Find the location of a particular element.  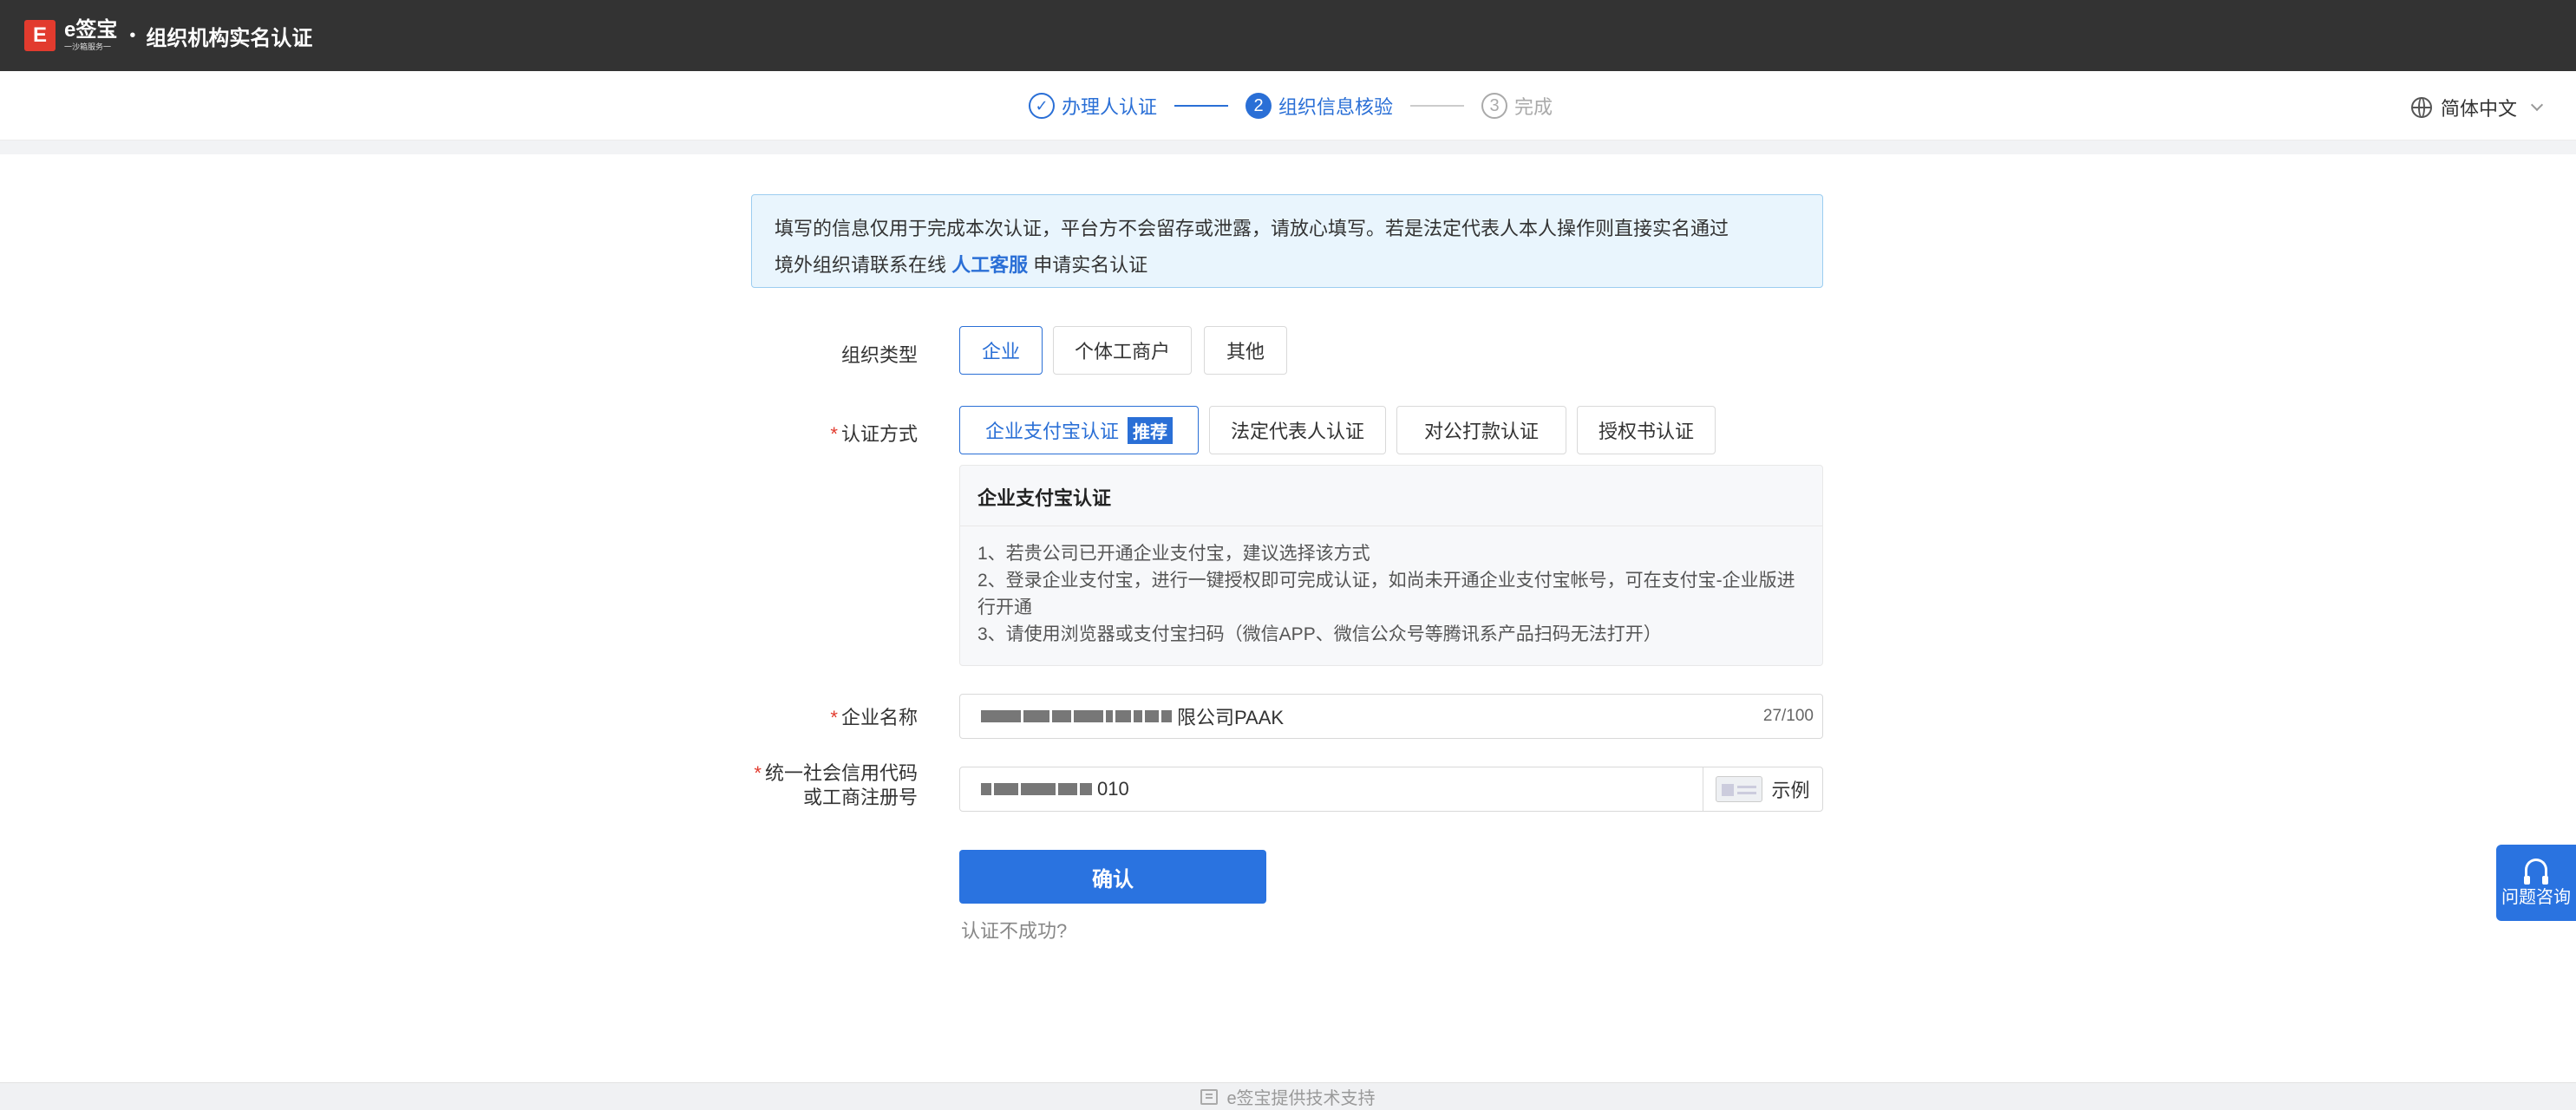

org-type-other: 其他 is located at coordinates (1245, 350).